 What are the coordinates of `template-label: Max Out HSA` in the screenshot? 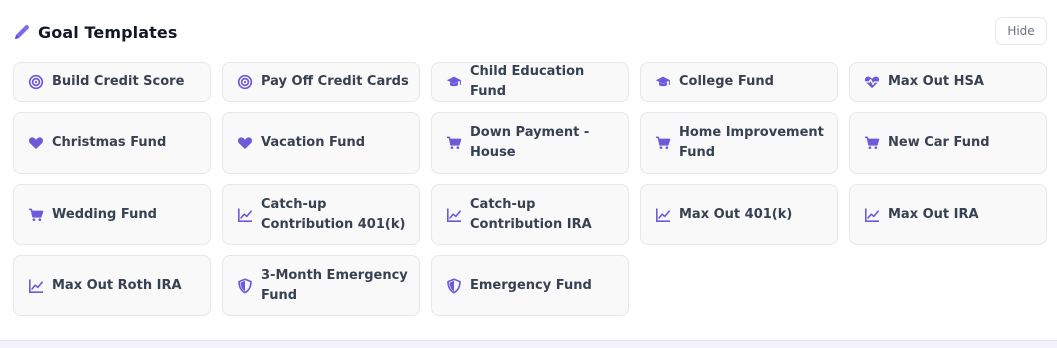 It's located at (936, 81).